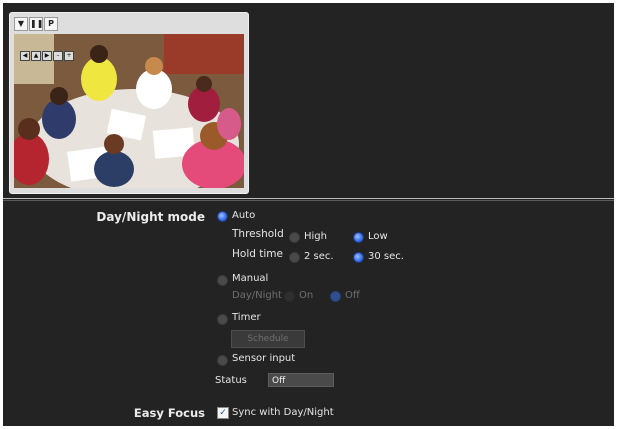  I want to click on hold-2sec-radio, so click(294, 257).